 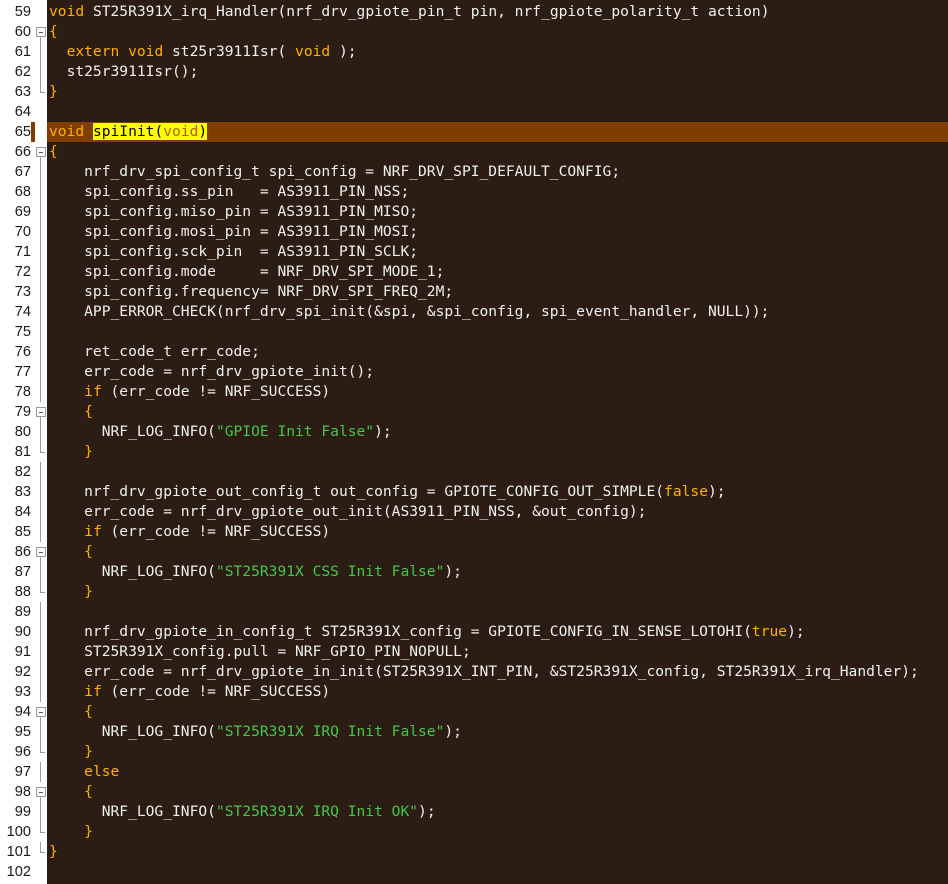 What do you see at coordinates (246, 272) in the screenshot?
I see `code-text: spi_config.mode = NRF_DRV_SPI_MODE_1;` at bounding box center [246, 272].